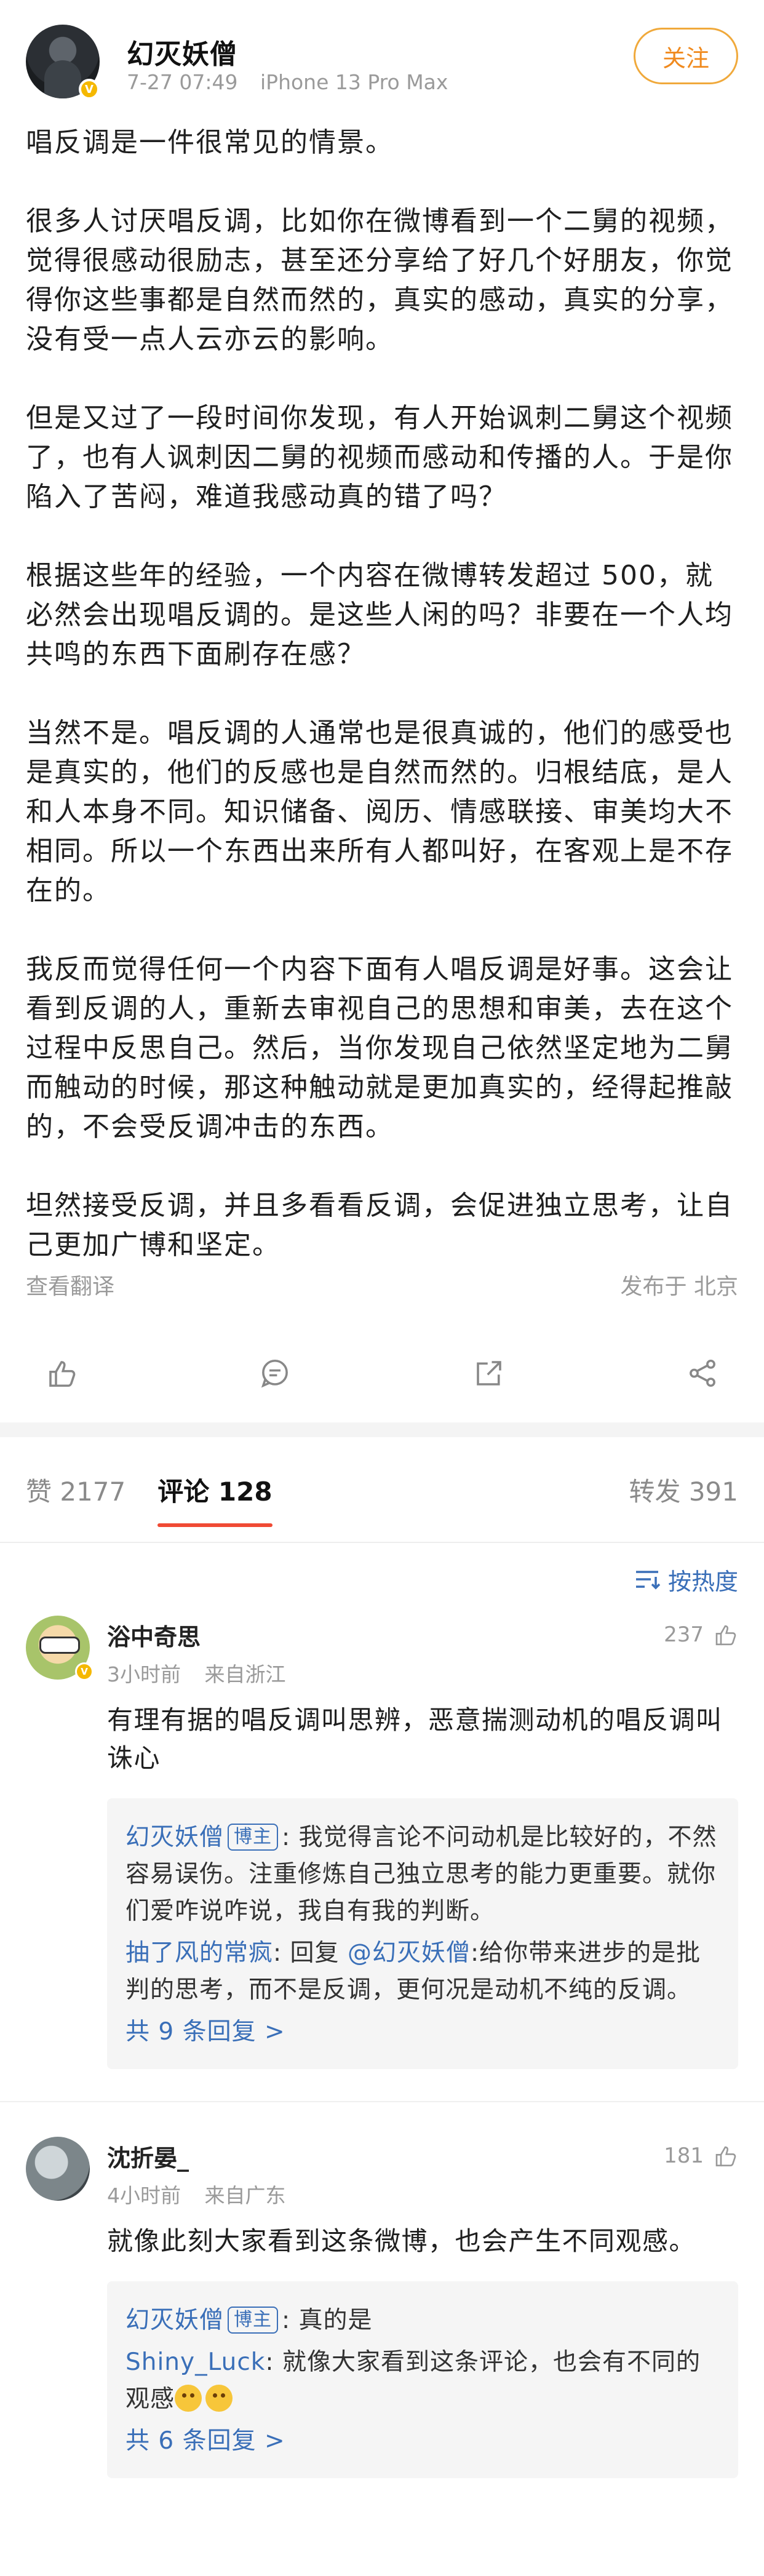 The image size is (764, 2576). I want to click on post-header: V 幻灭妖僧 7-27 07:49 iPhone 13 Pro Max 关注, so click(382, 61).